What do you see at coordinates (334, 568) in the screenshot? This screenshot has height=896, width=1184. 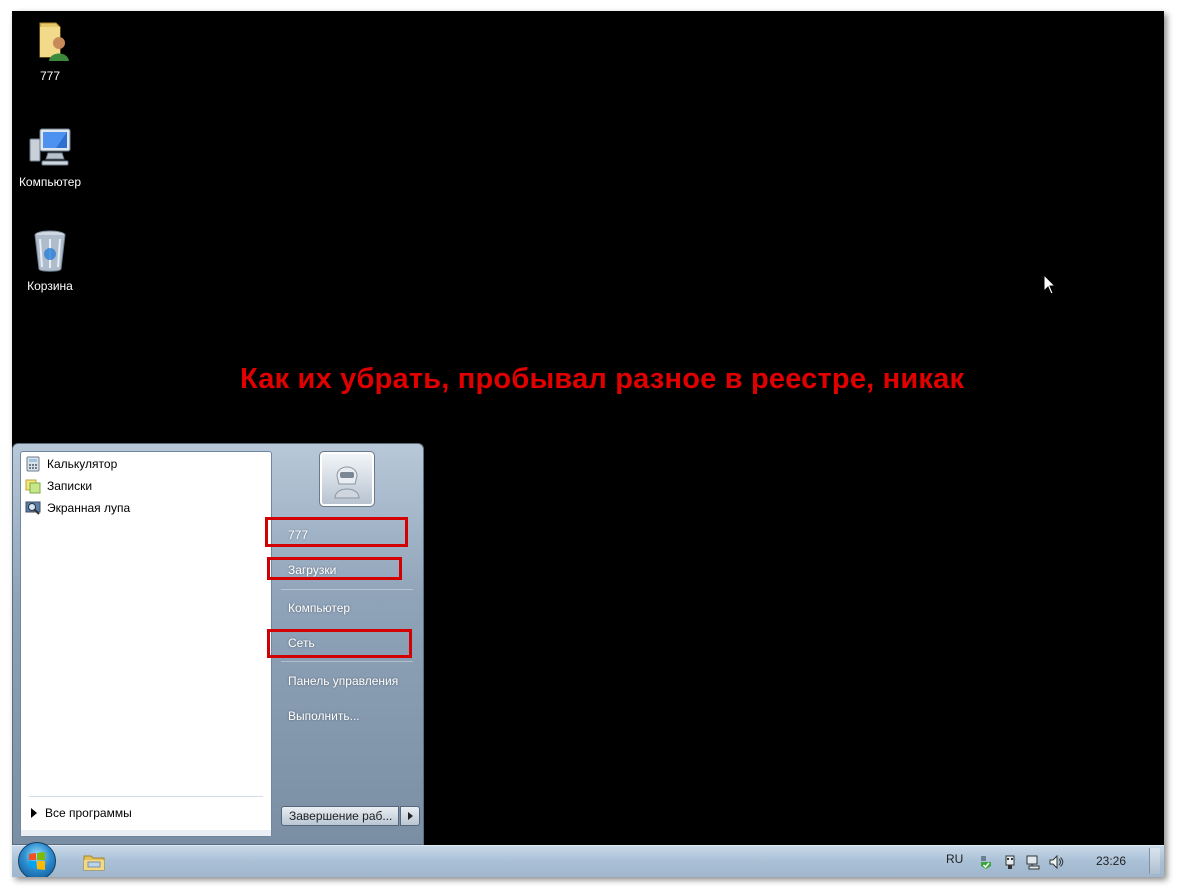 I see `highlight-box-downloads` at bounding box center [334, 568].